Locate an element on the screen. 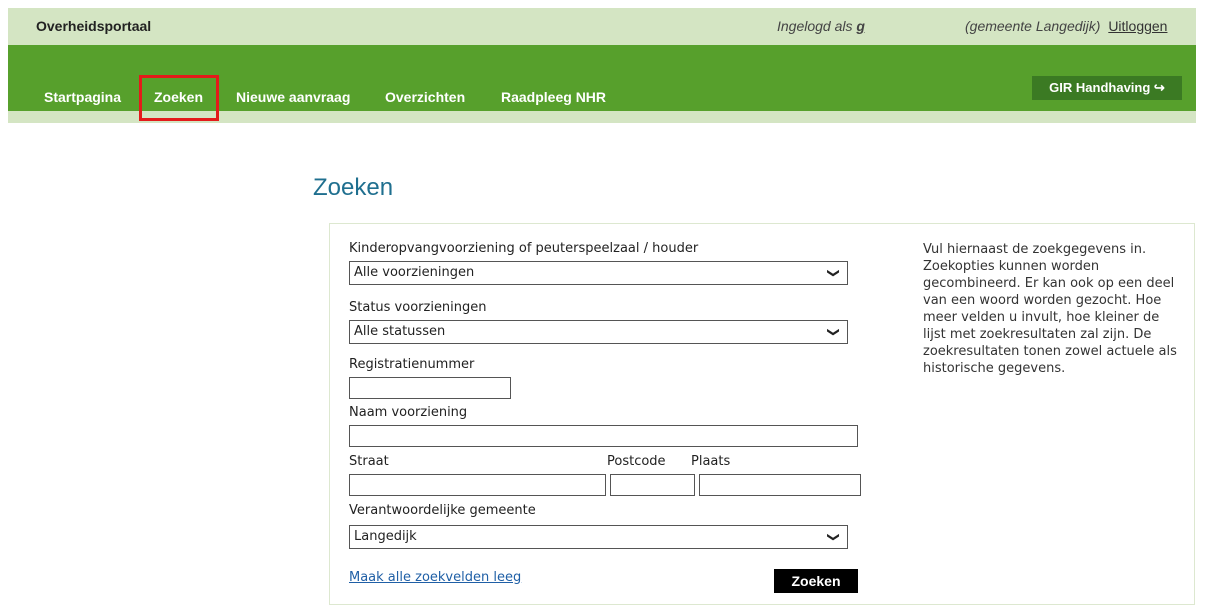 This screenshot has width=1214, height=608. logout-link: Uitloggen is located at coordinates (1137, 26).